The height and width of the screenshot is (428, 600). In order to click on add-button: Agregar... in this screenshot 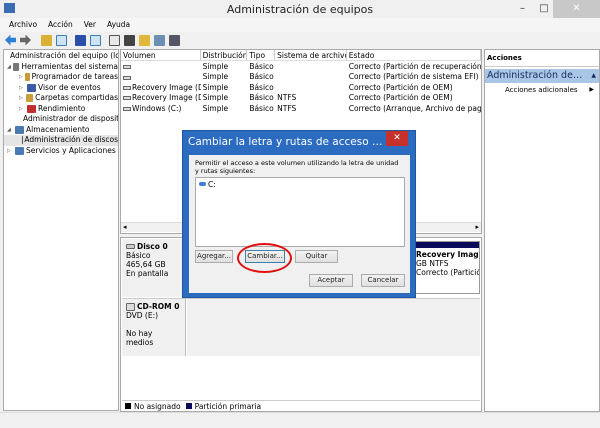, I will do `click(214, 256)`.